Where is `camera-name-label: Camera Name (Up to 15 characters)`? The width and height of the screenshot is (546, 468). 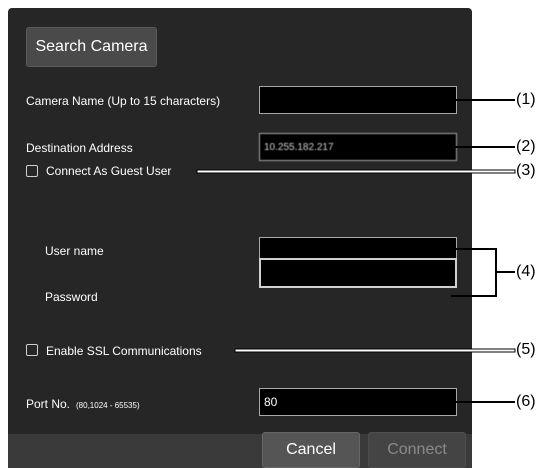
camera-name-label: Camera Name (Up to 15 characters) is located at coordinates (123, 101).